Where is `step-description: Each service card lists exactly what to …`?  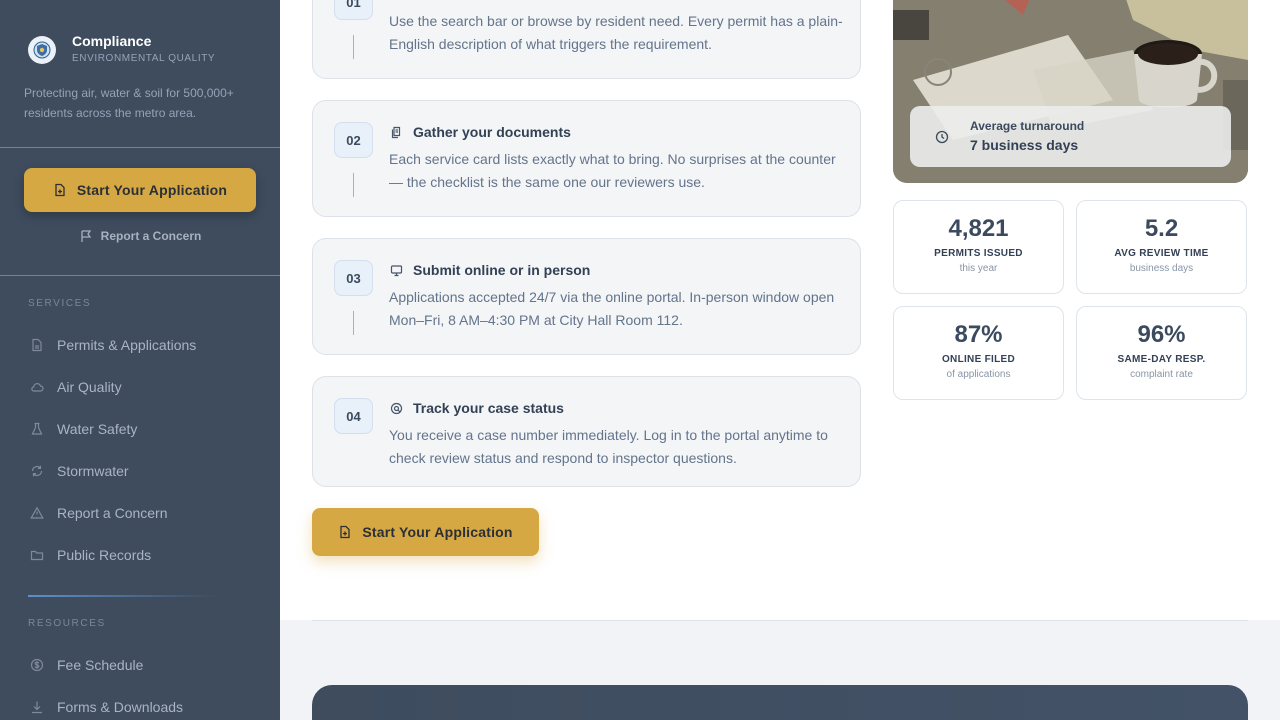
step-description: Each service card lists exactly what to … is located at coordinates (612, 170).